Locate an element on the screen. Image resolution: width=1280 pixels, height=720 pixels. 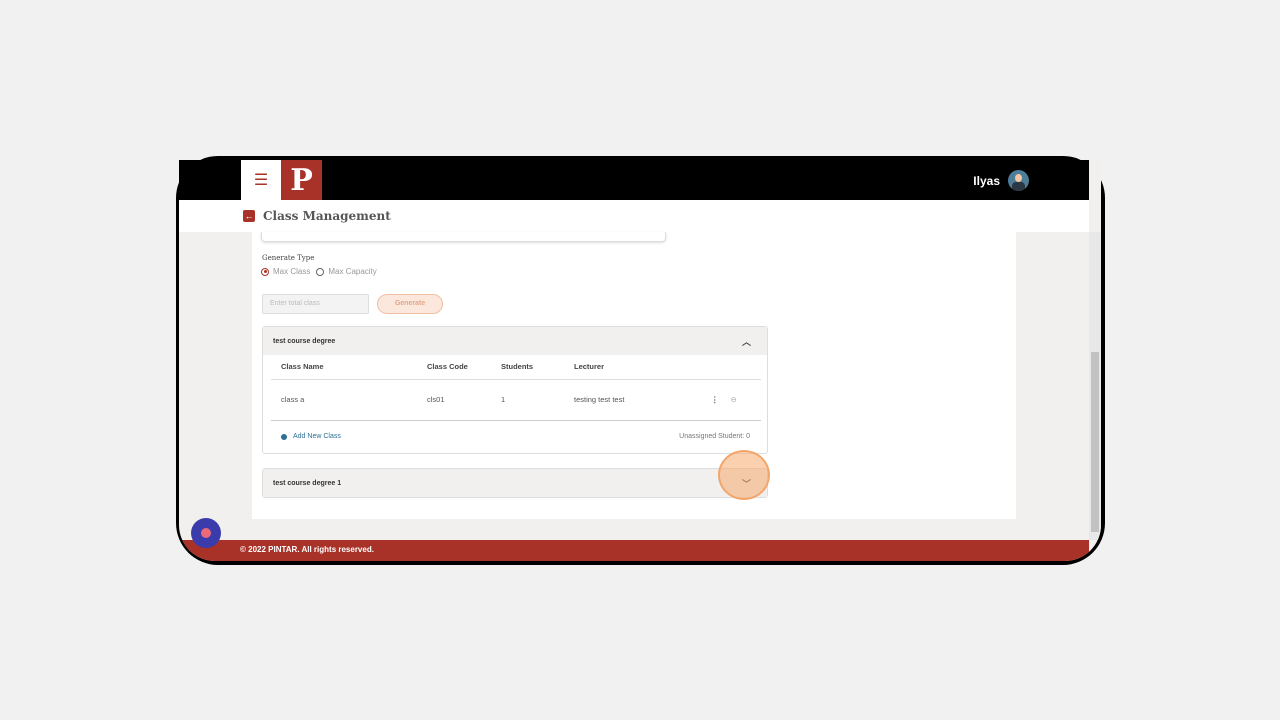
course-name: test course degree 1 is located at coordinates (307, 483).